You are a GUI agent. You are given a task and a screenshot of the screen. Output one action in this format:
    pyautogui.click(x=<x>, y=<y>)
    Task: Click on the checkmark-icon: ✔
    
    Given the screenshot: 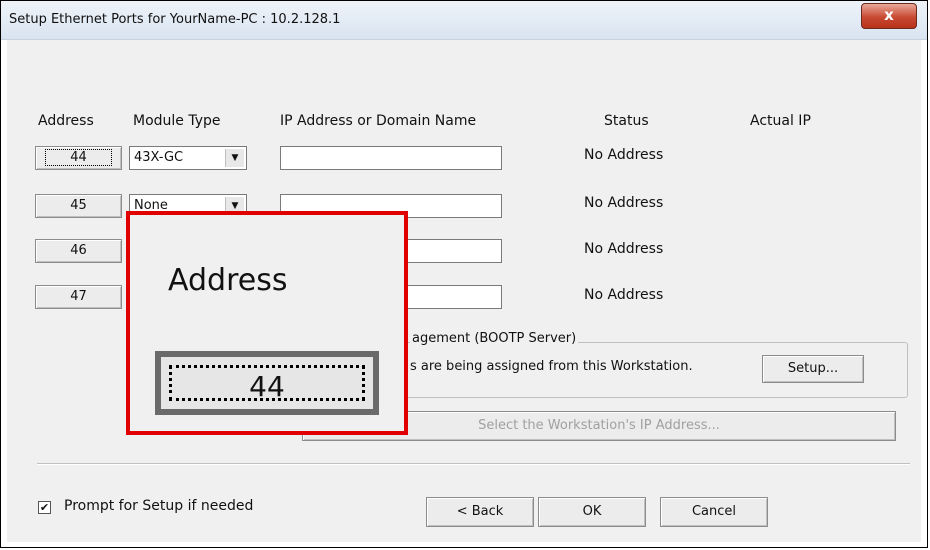 What is the action you would take?
    pyautogui.click(x=44, y=507)
    